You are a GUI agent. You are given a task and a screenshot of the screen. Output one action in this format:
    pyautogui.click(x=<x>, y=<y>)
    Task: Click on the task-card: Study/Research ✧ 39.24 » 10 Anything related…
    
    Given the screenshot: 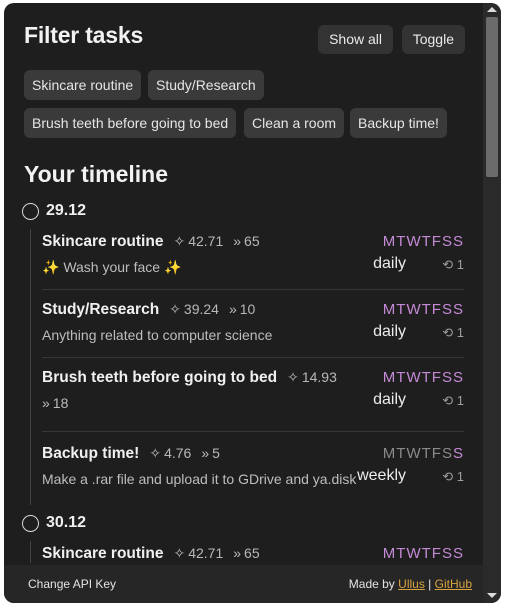 What is the action you would take?
    pyautogui.click(x=253, y=326)
    